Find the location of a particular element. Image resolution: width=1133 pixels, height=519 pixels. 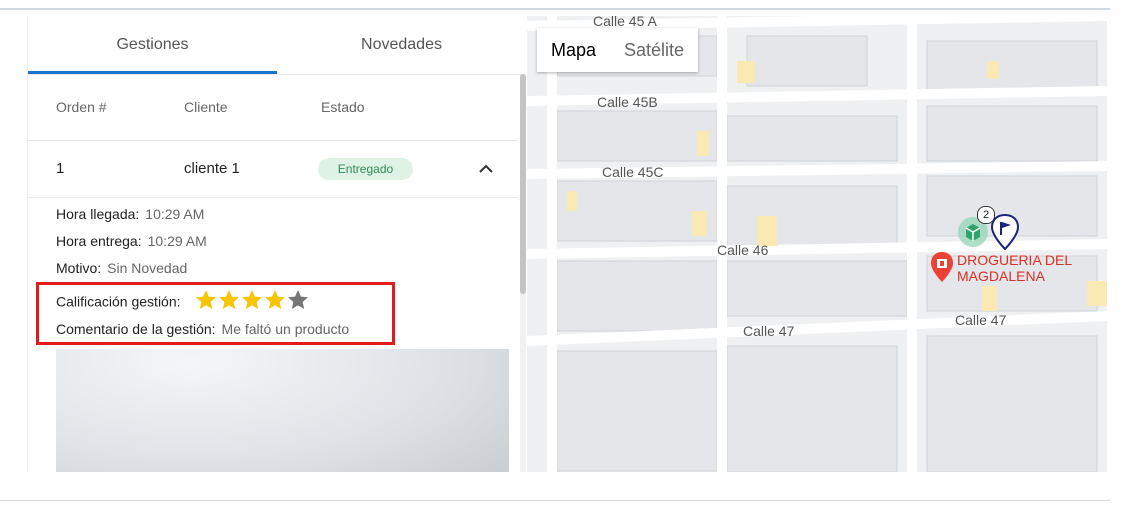

bottom-divider is located at coordinates (555, 500).